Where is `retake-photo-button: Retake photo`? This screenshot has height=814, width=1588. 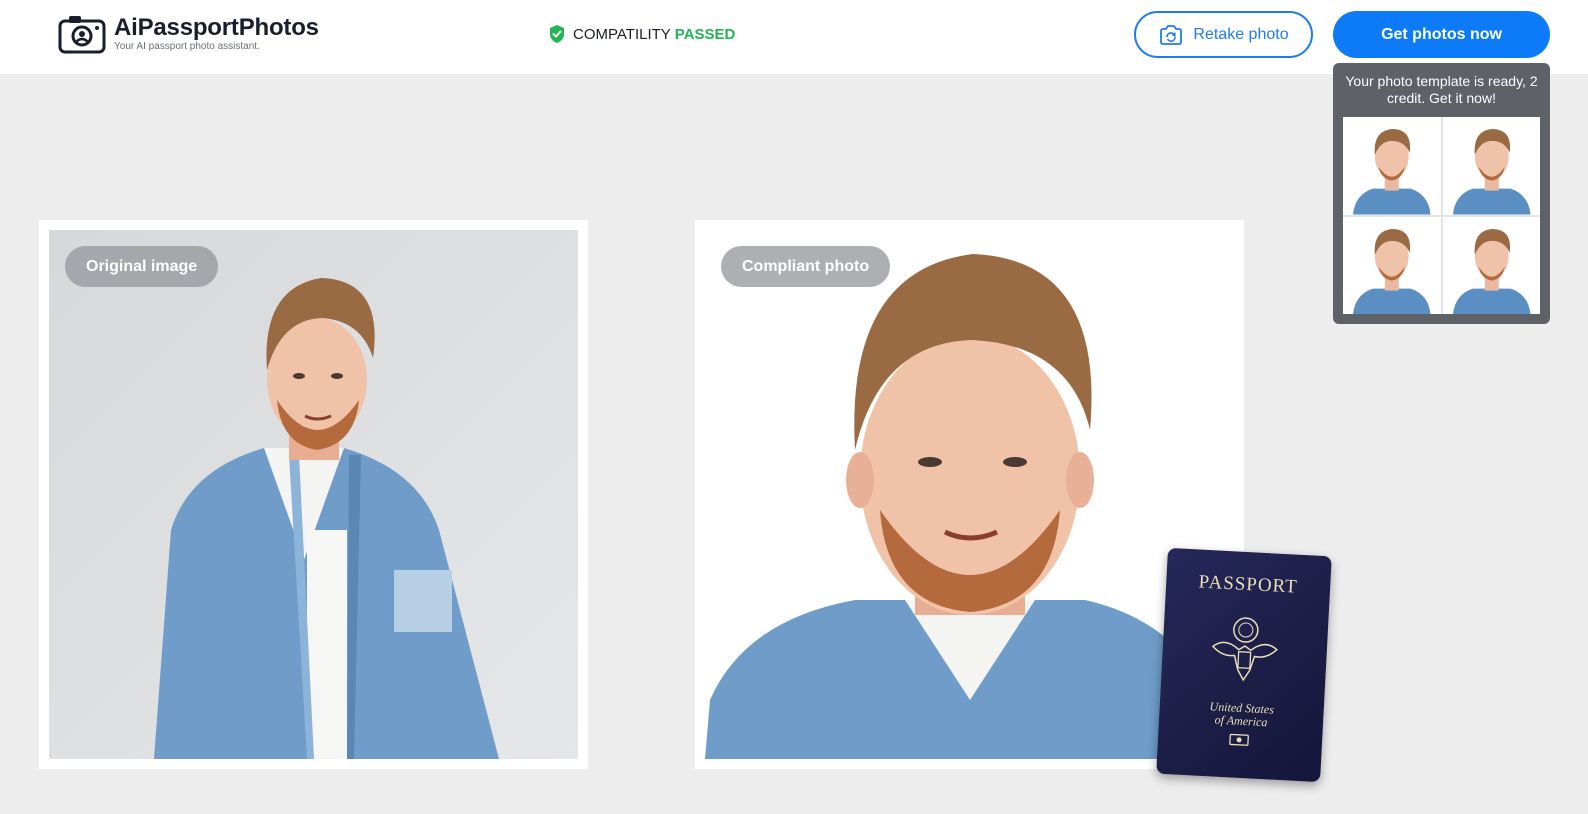
retake-photo-button: Retake photo is located at coordinates (1223, 34).